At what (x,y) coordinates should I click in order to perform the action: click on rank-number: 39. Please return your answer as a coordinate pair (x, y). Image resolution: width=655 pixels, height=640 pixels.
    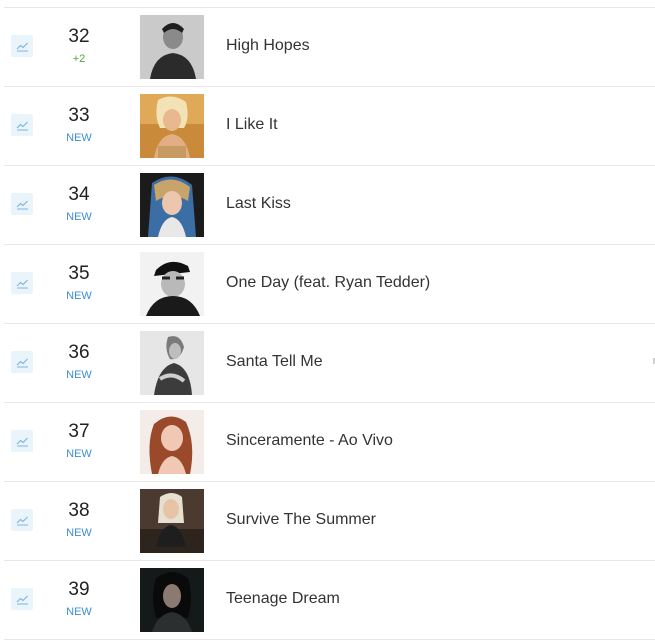
    Looking at the image, I should click on (79, 589).